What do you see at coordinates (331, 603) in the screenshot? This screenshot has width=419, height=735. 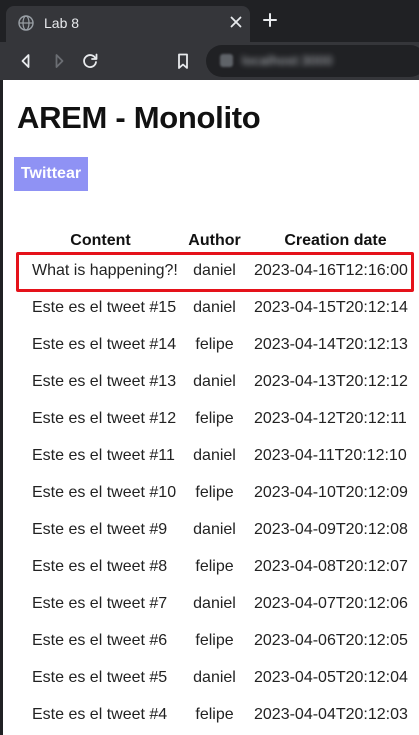 I see `tweet-date: 2023-04-07T20:12:06` at bounding box center [331, 603].